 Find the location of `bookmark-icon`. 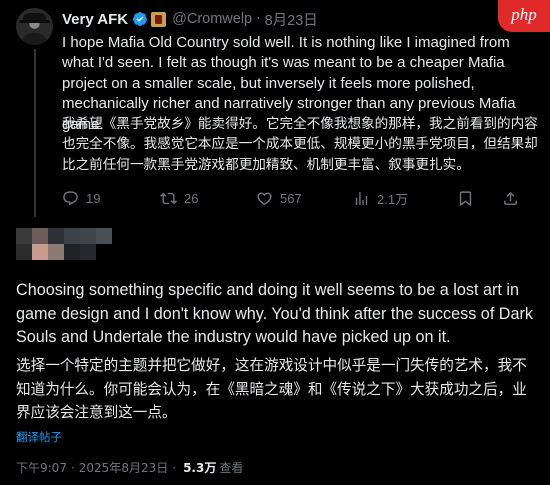

bookmark-icon is located at coordinates (465, 198).